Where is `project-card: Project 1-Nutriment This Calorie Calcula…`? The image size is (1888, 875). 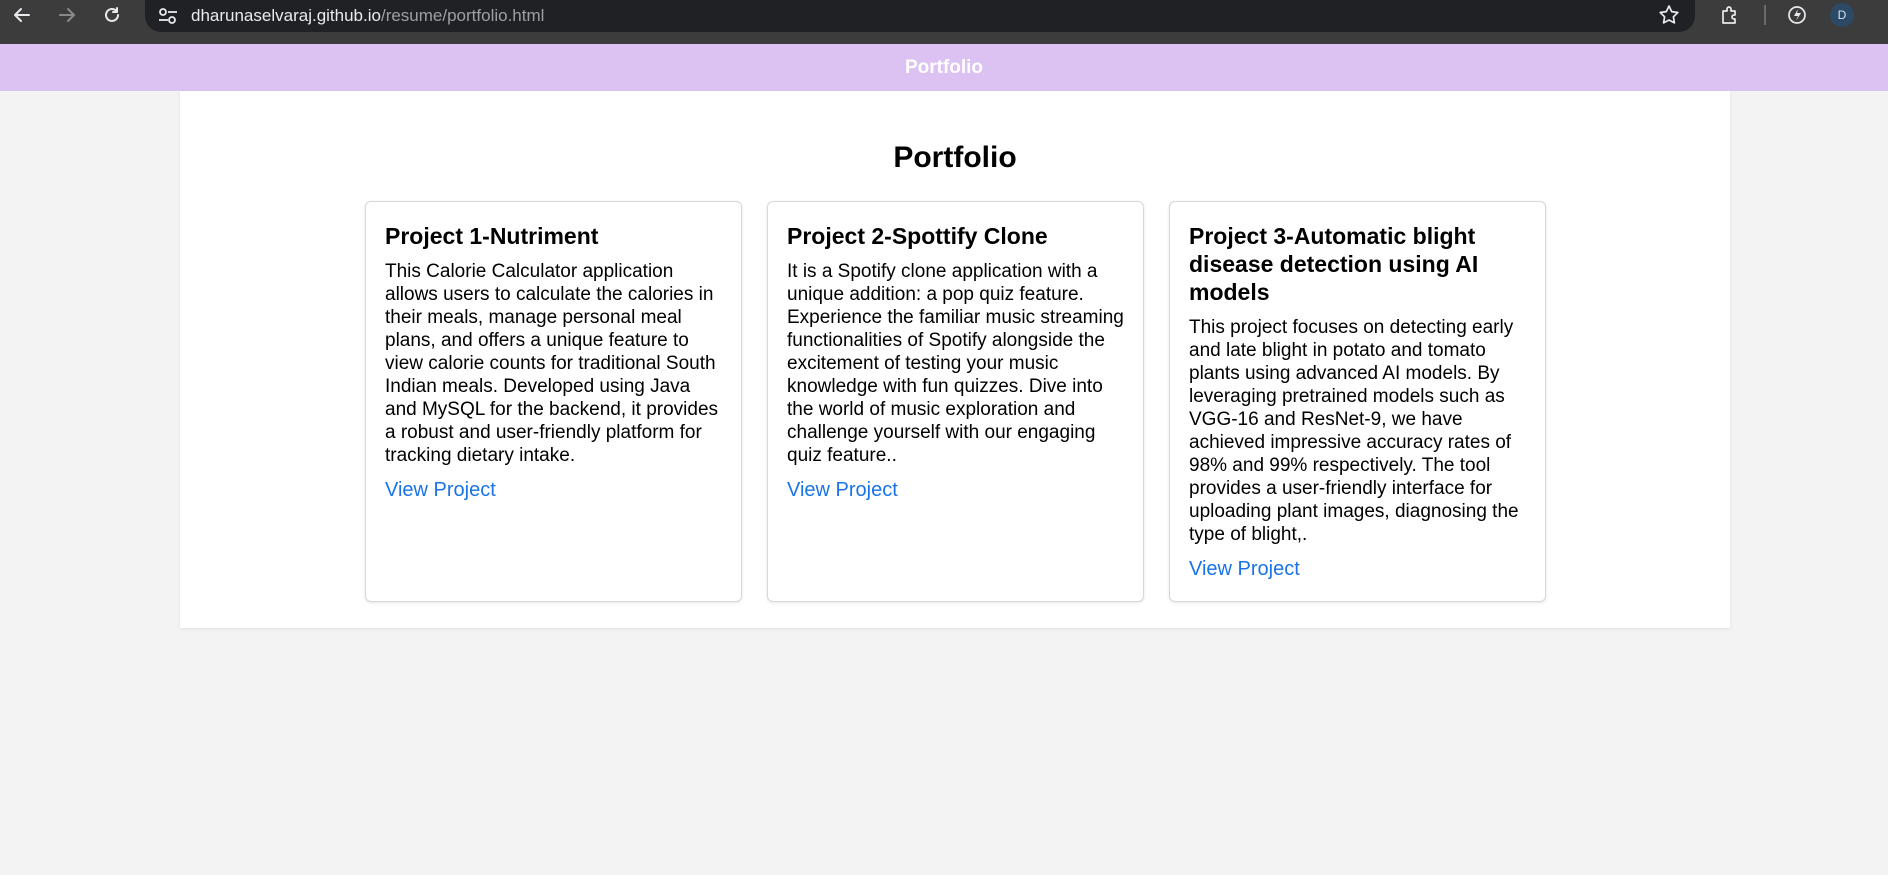 project-card: Project 1-Nutriment This Calorie Calcula… is located at coordinates (553, 401).